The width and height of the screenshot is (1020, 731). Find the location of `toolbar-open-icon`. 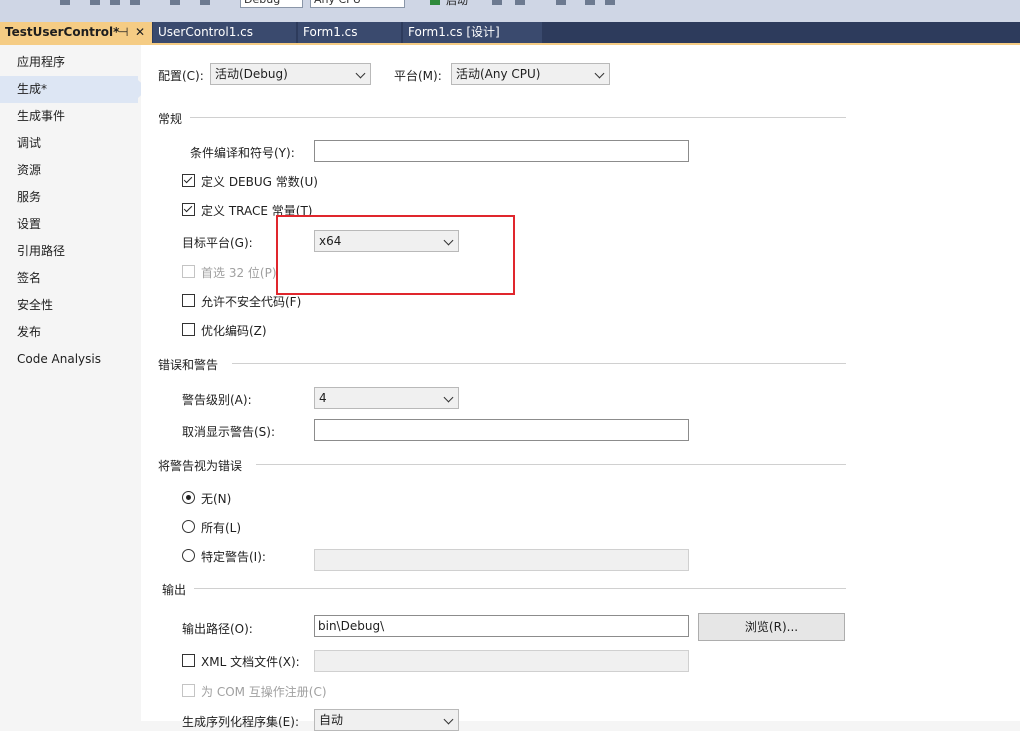

toolbar-open-icon is located at coordinates (95, 2).